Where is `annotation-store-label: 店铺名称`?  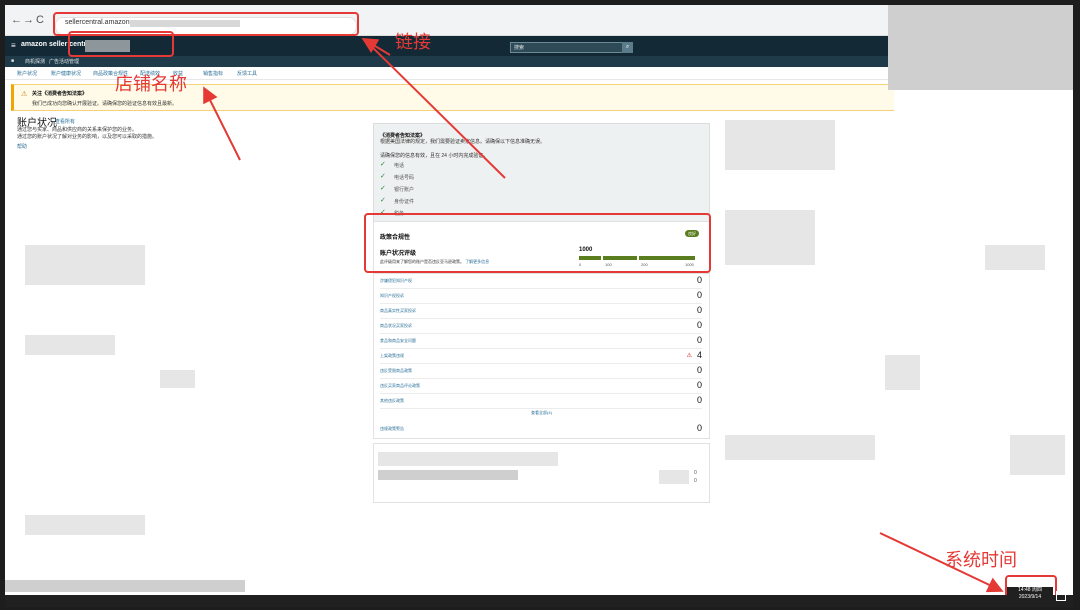 annotation-store-label: 店铺名称 is located at coordinates (151, 84).